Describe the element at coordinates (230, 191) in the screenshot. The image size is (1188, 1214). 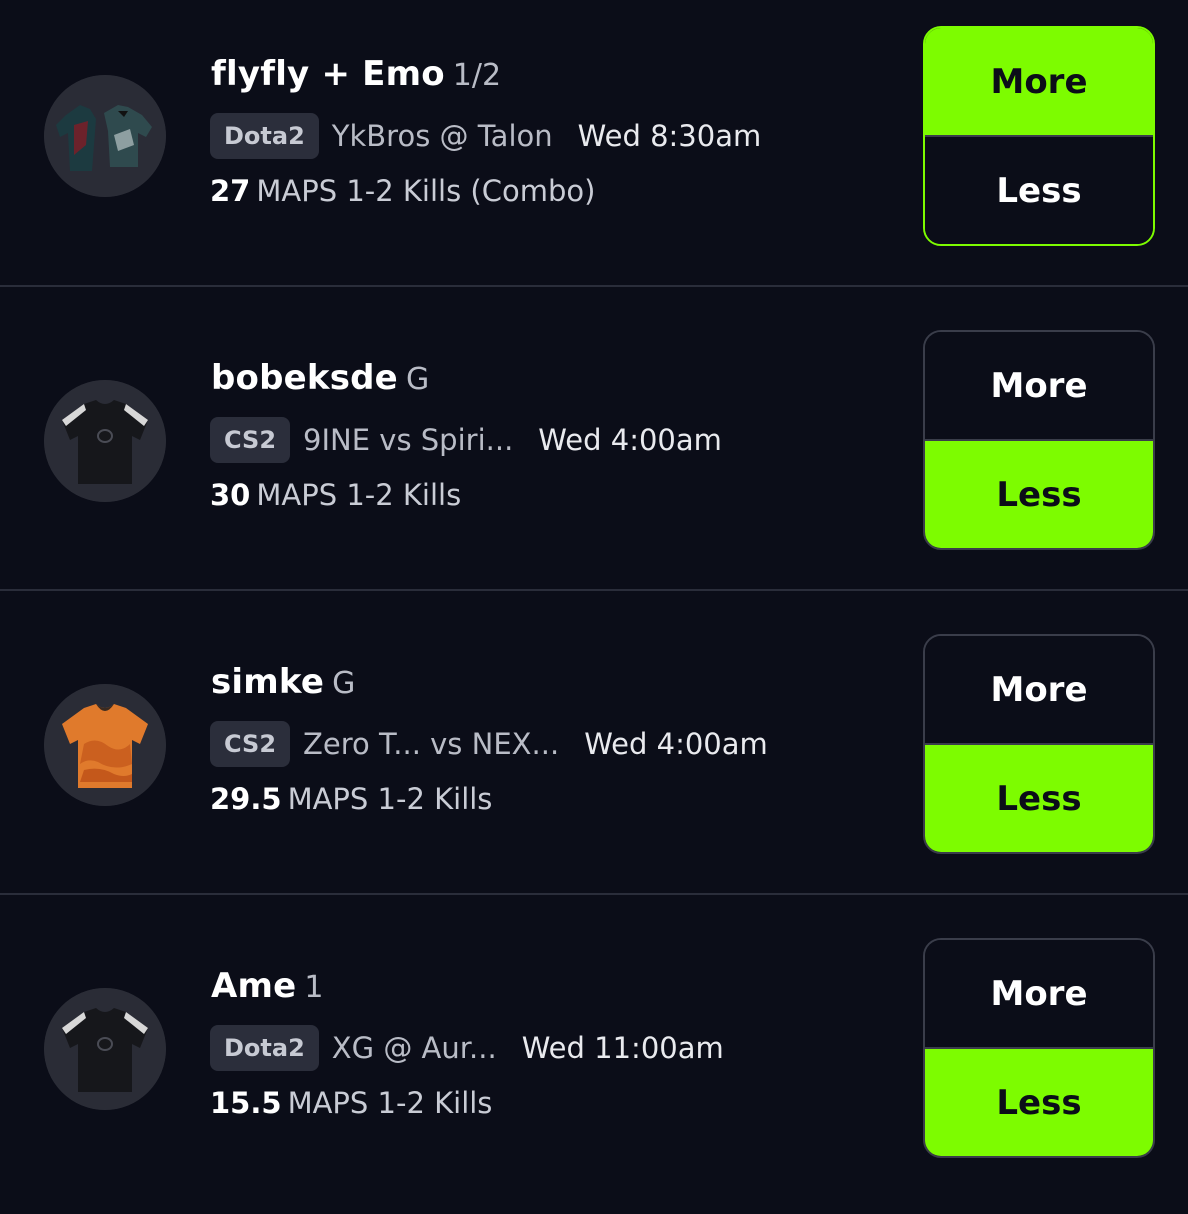
I see `line-value: 27` at that location.